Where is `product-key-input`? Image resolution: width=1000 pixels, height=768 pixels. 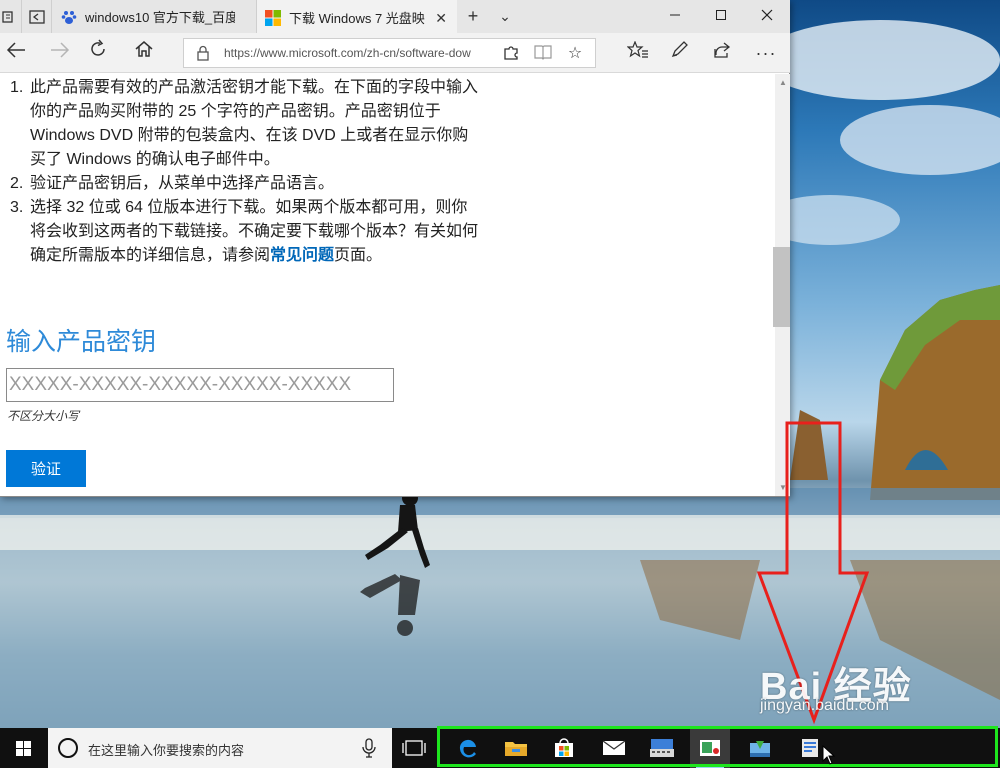 product-key-input is located at coordinates (200, 385).